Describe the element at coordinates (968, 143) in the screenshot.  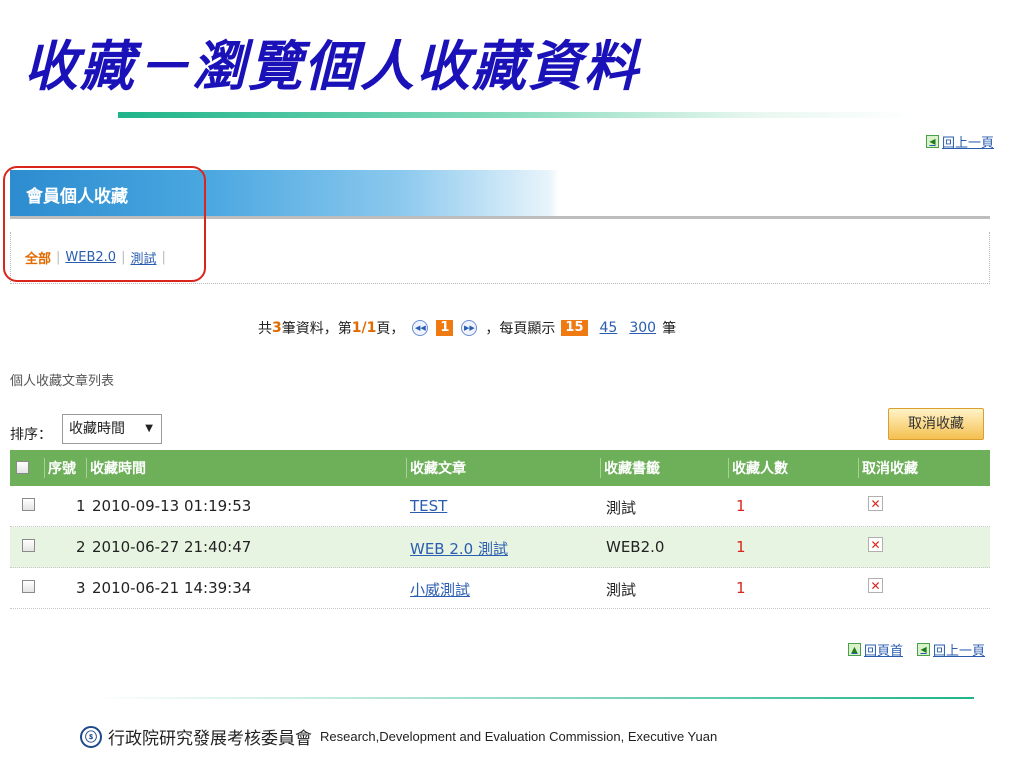
I see `top-back-label: 回上一頁` at that location.